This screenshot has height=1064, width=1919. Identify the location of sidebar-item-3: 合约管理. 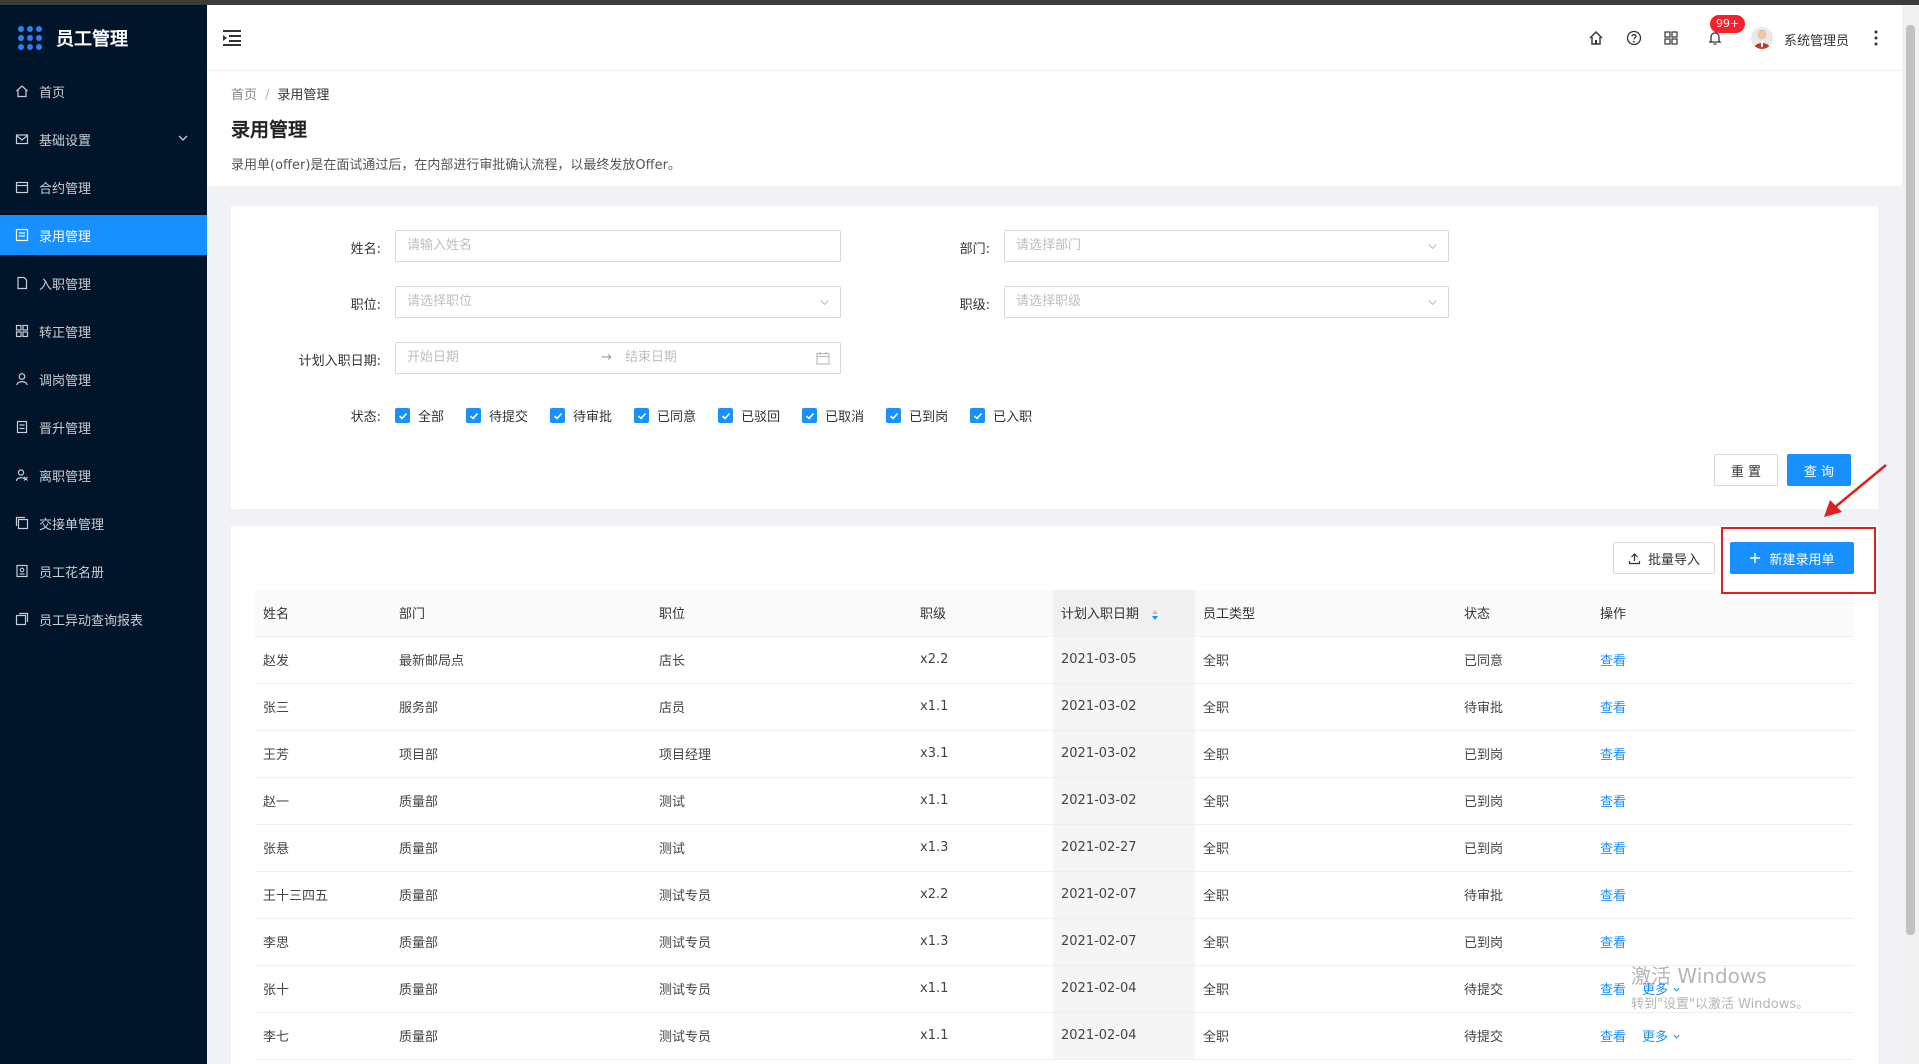
(103, 187).